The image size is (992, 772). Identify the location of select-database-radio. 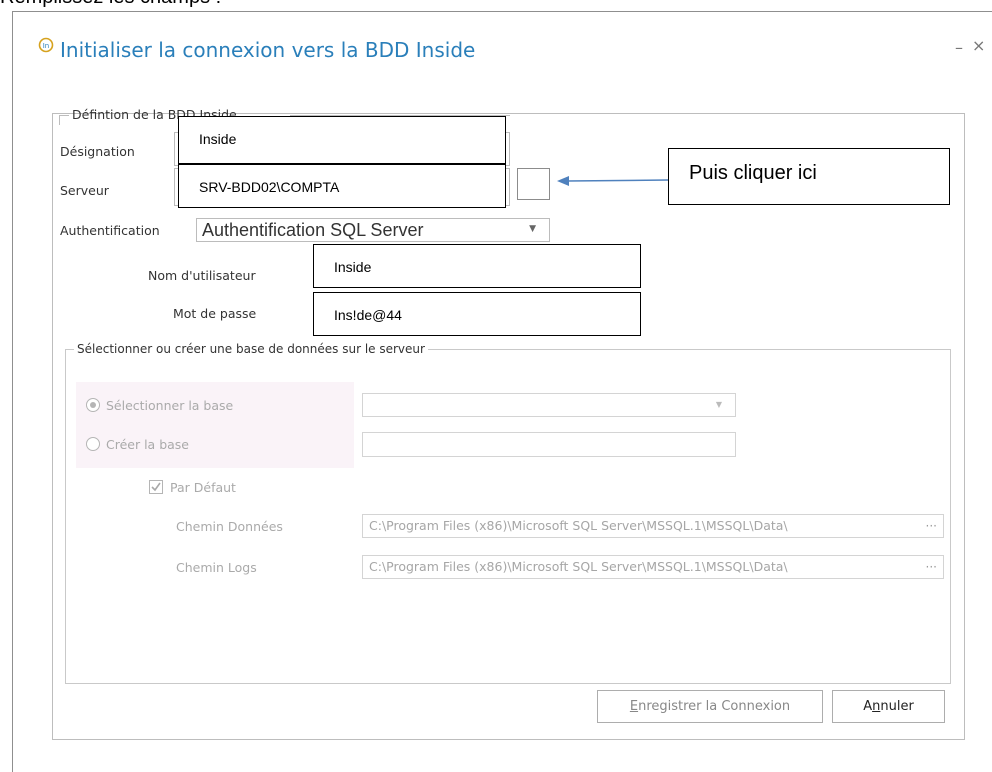
(93, 405).